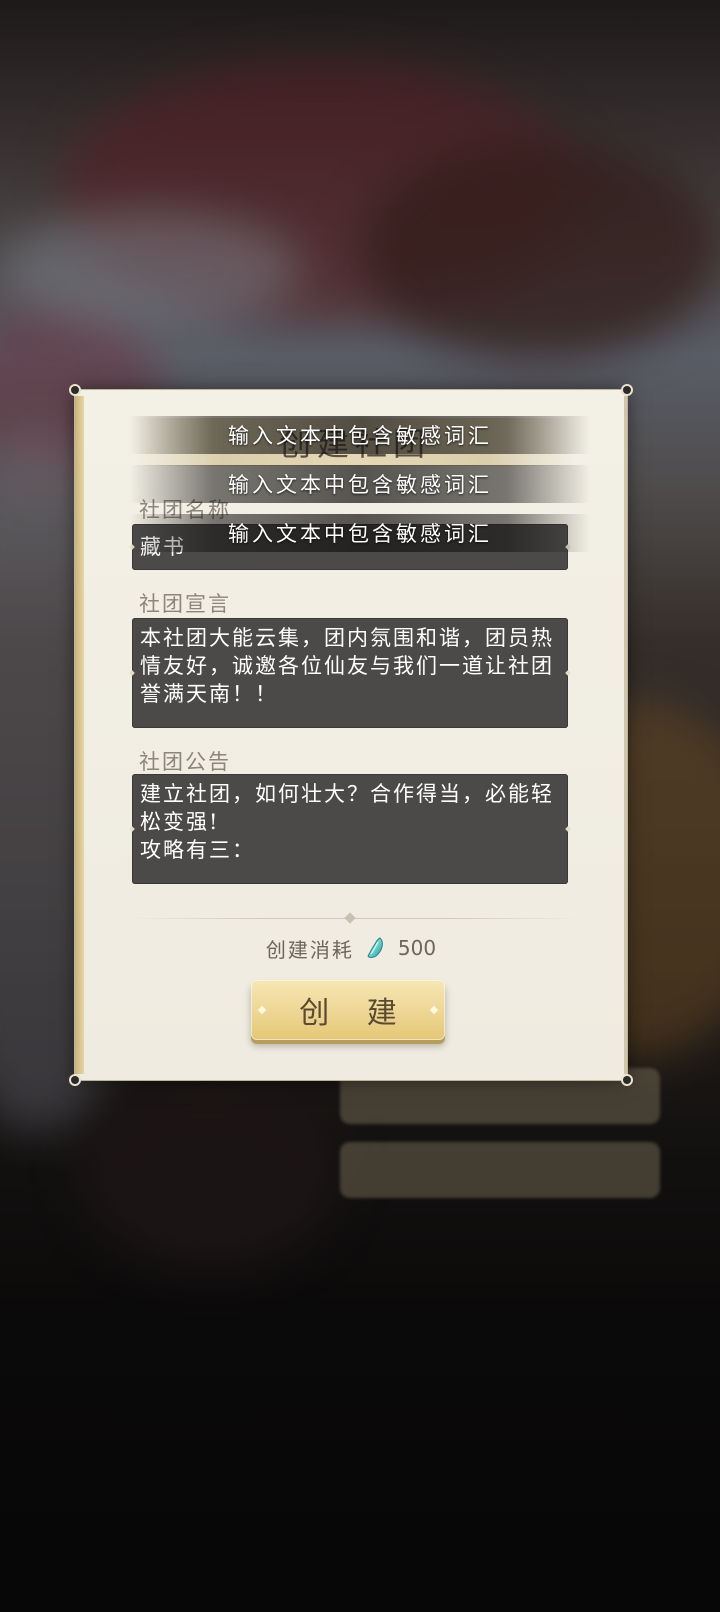 The width and height of the screenshot is (720, 1612). I want to click on create-button: 创 建, so click(348, 1010).